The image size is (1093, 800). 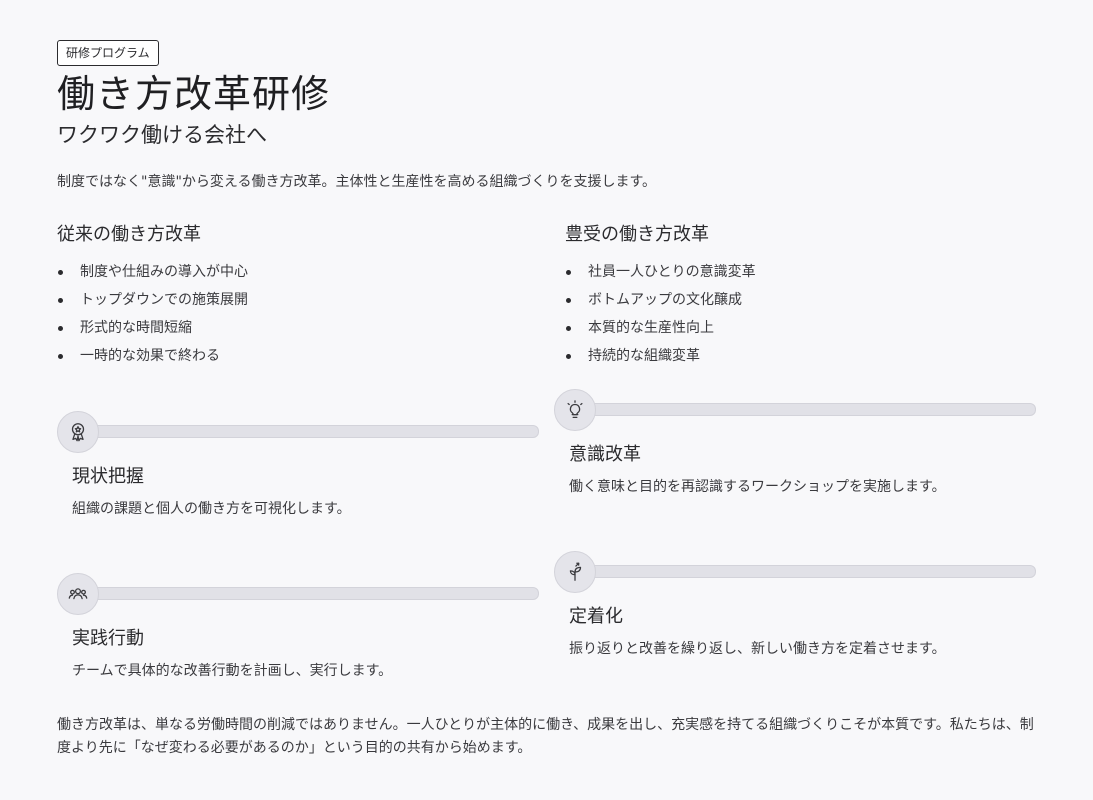 I want to click on step-title: 定着化, so click(x=596, y=616).